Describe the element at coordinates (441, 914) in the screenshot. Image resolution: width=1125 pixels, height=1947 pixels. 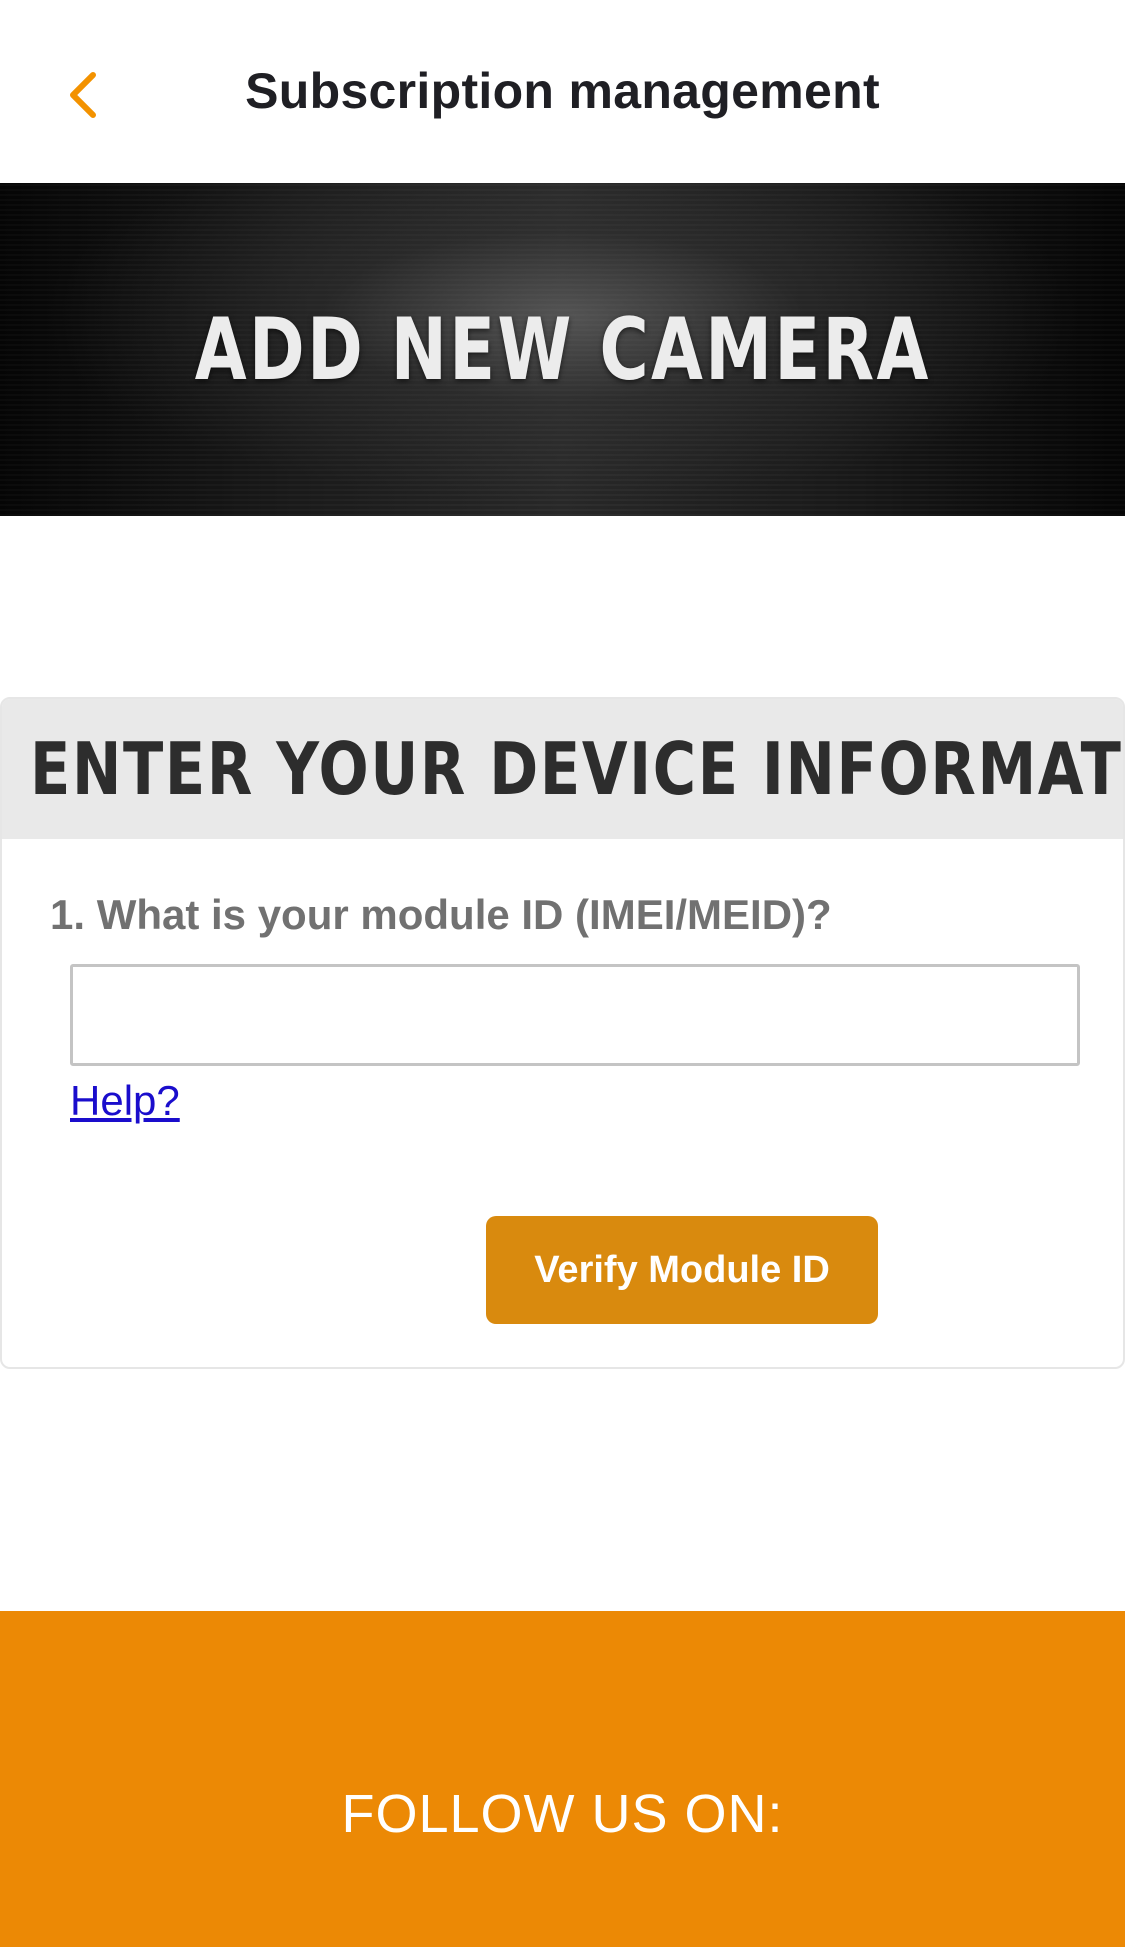
I see `module-id-question: 1. What is your module ID (IMEI/MEID)?` at that location.